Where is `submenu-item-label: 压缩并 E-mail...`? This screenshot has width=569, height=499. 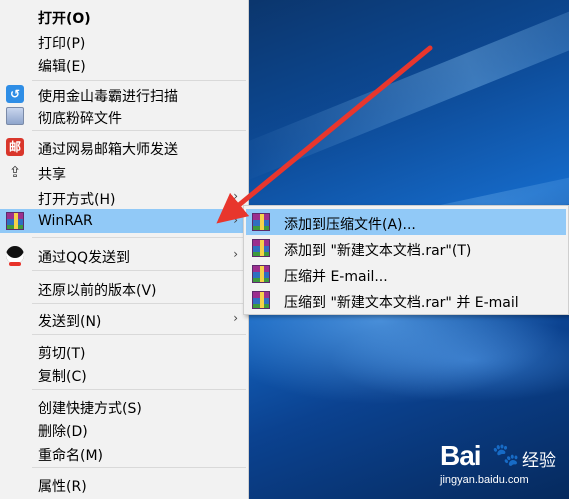 submenu-item-label: 压缩并 E-mail... is located at coordinates (336, 277).